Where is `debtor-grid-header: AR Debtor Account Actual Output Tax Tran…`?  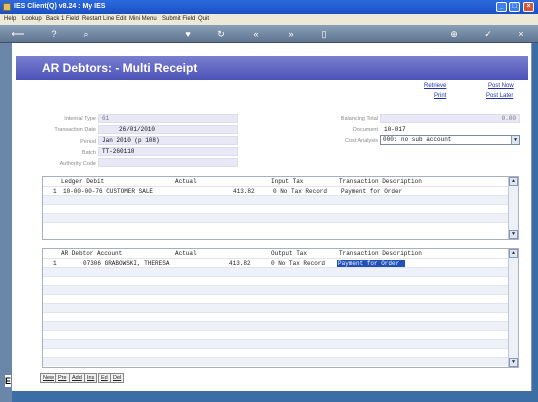
debtor-grid-header: AR Debtor Account Actual Output Tax Tran… is located at coordinates (276, 253).